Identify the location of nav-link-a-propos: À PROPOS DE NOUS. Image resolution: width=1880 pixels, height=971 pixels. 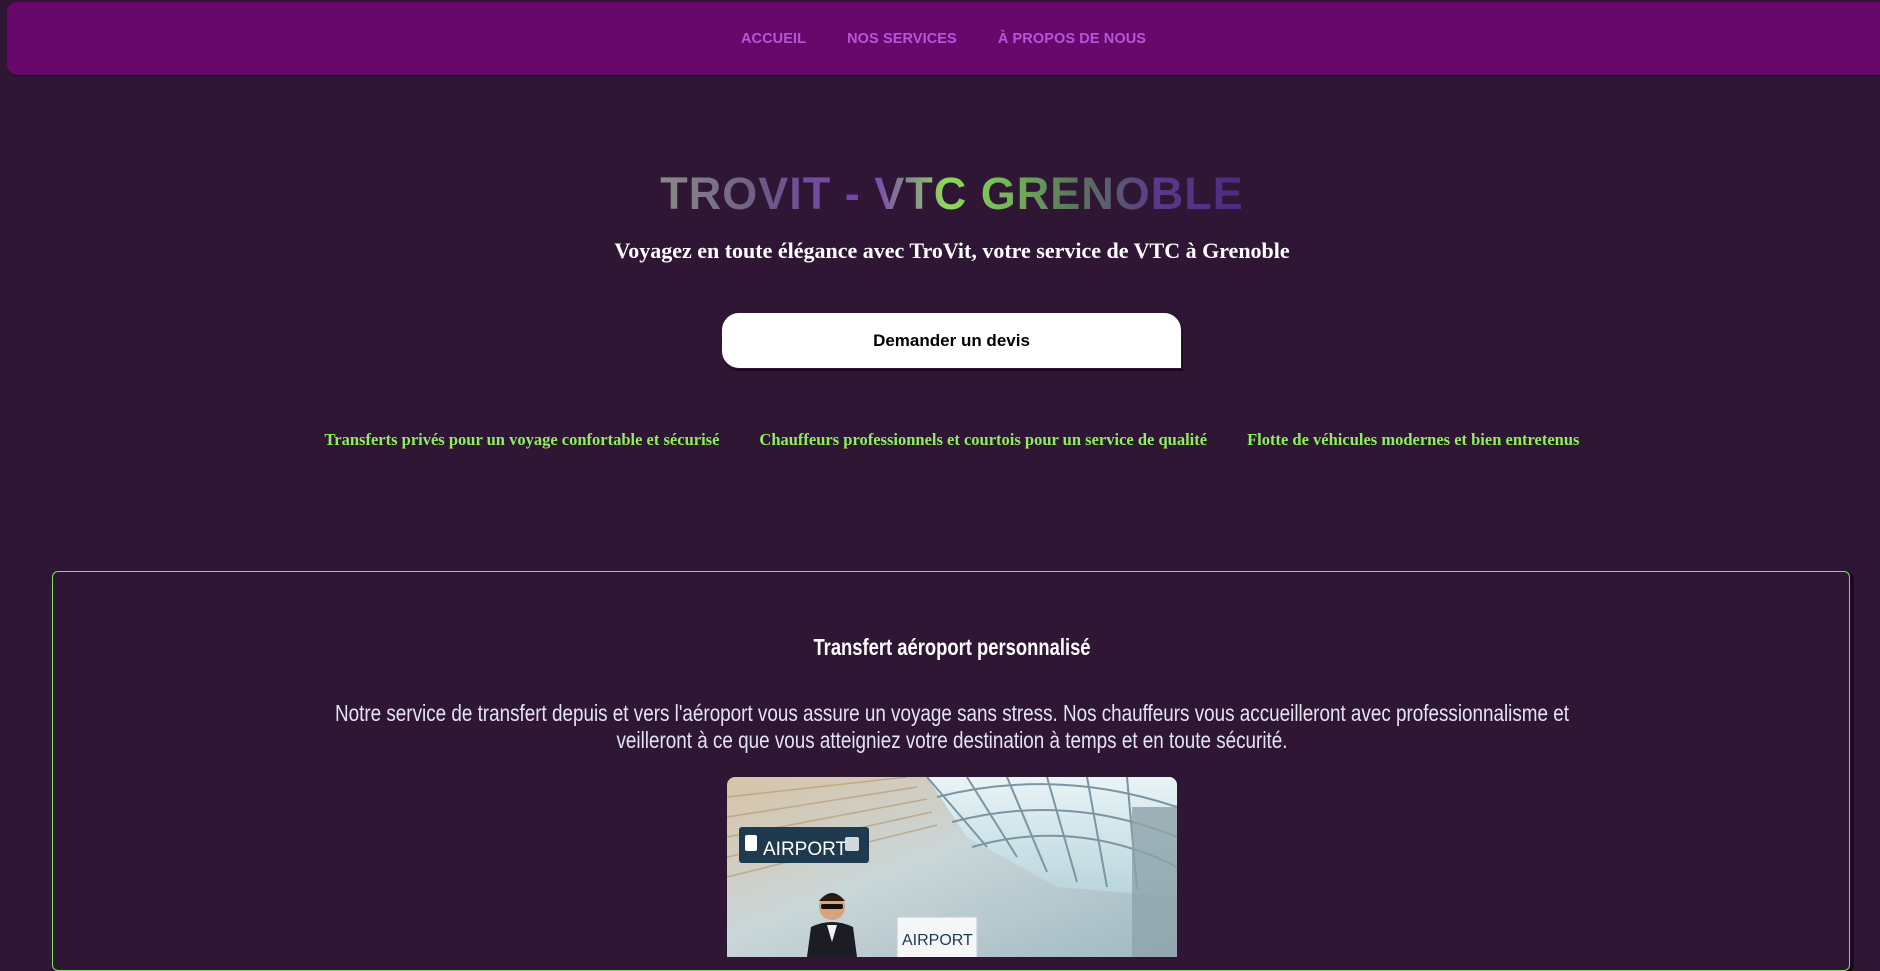
(1072, 39).